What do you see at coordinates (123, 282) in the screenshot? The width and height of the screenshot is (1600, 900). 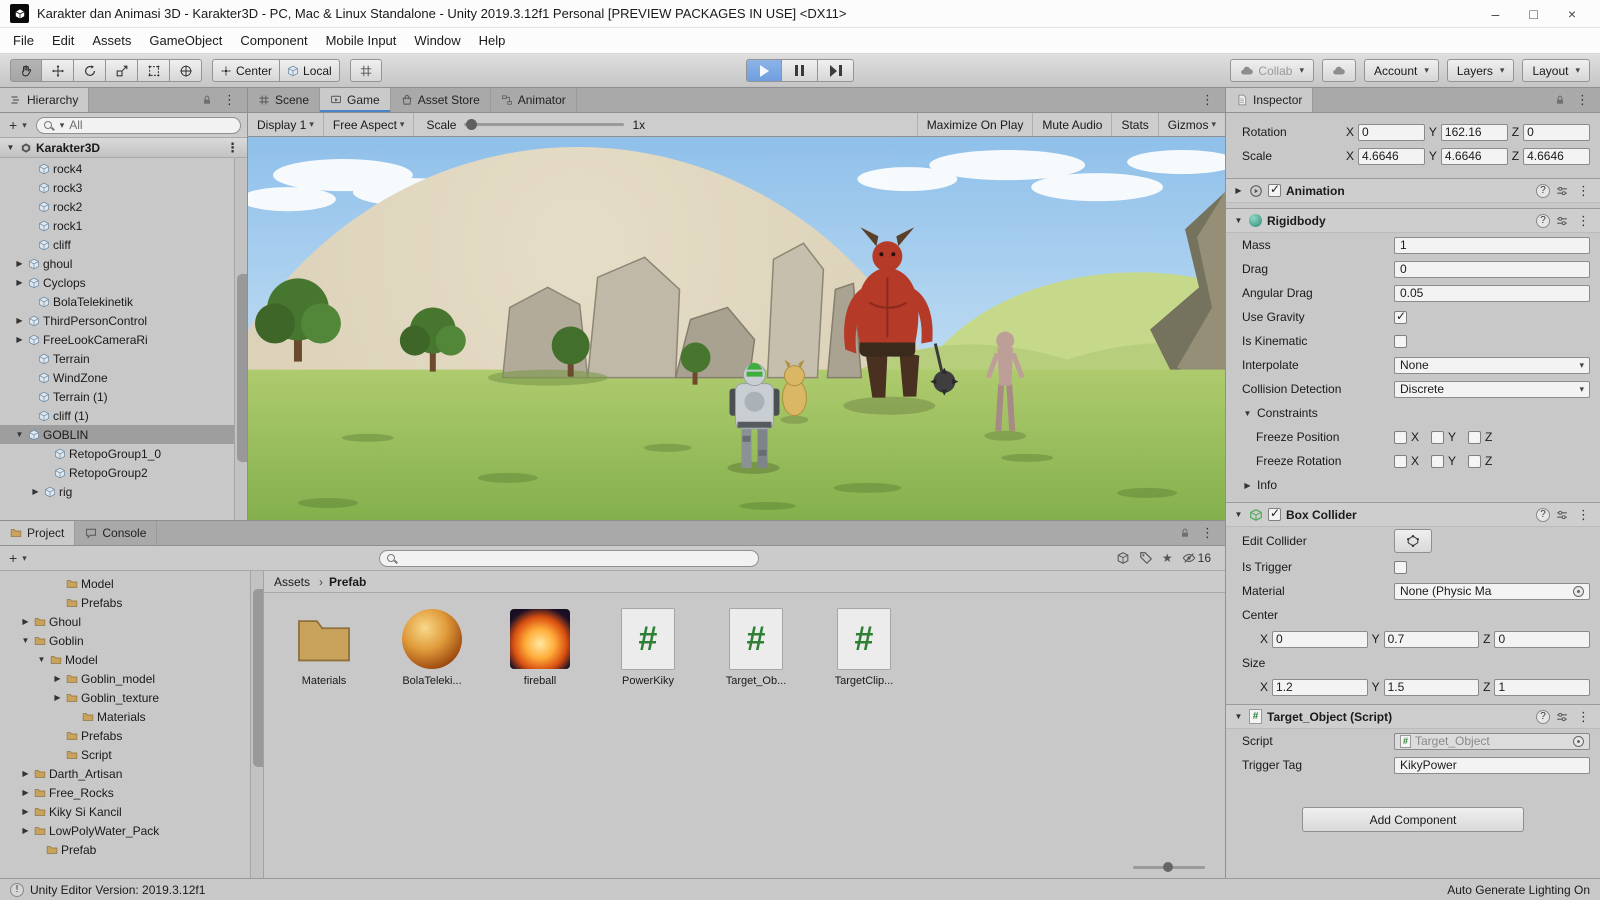 I see `hierarchy-item: ▶ Cyclops` at bounding box center [123, 282].